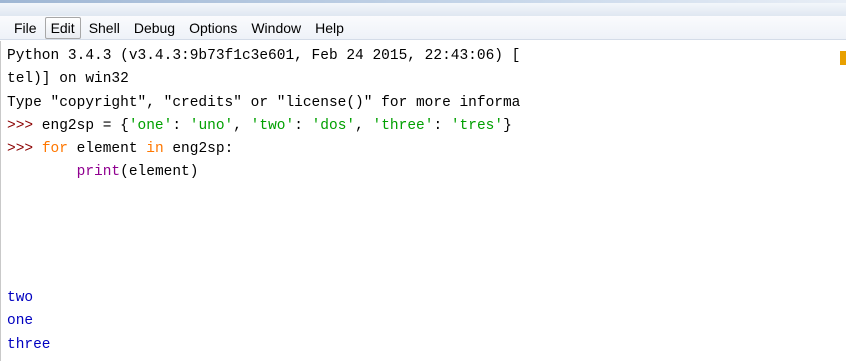 The height and width of the screenshot is (361, 846). What do you see at coordinates (62, 27) in the screenshot?
I see `menu-edit: Edit` at bounding box center [62, 27].